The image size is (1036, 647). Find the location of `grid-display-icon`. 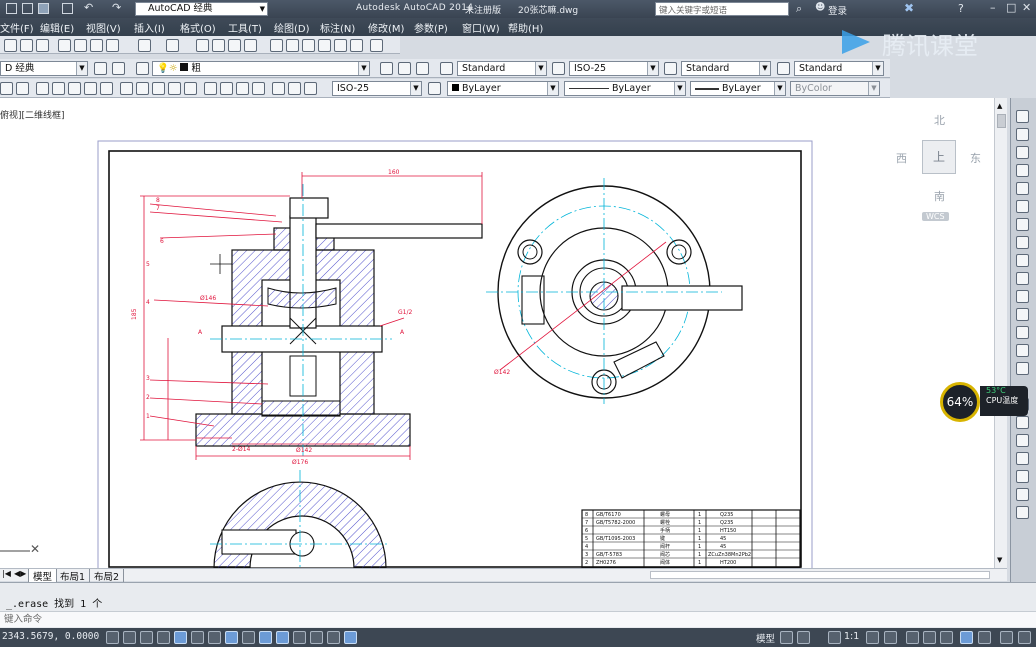

grid-display-icon is located at coordinates (146, 637).